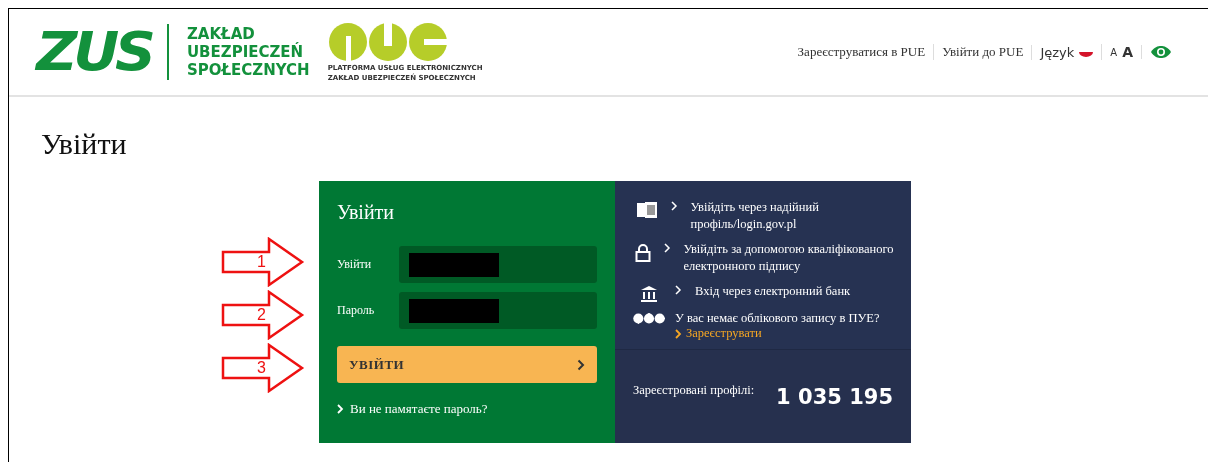  I want to click on login-button: УВІЙТИ, so click(467, 364).